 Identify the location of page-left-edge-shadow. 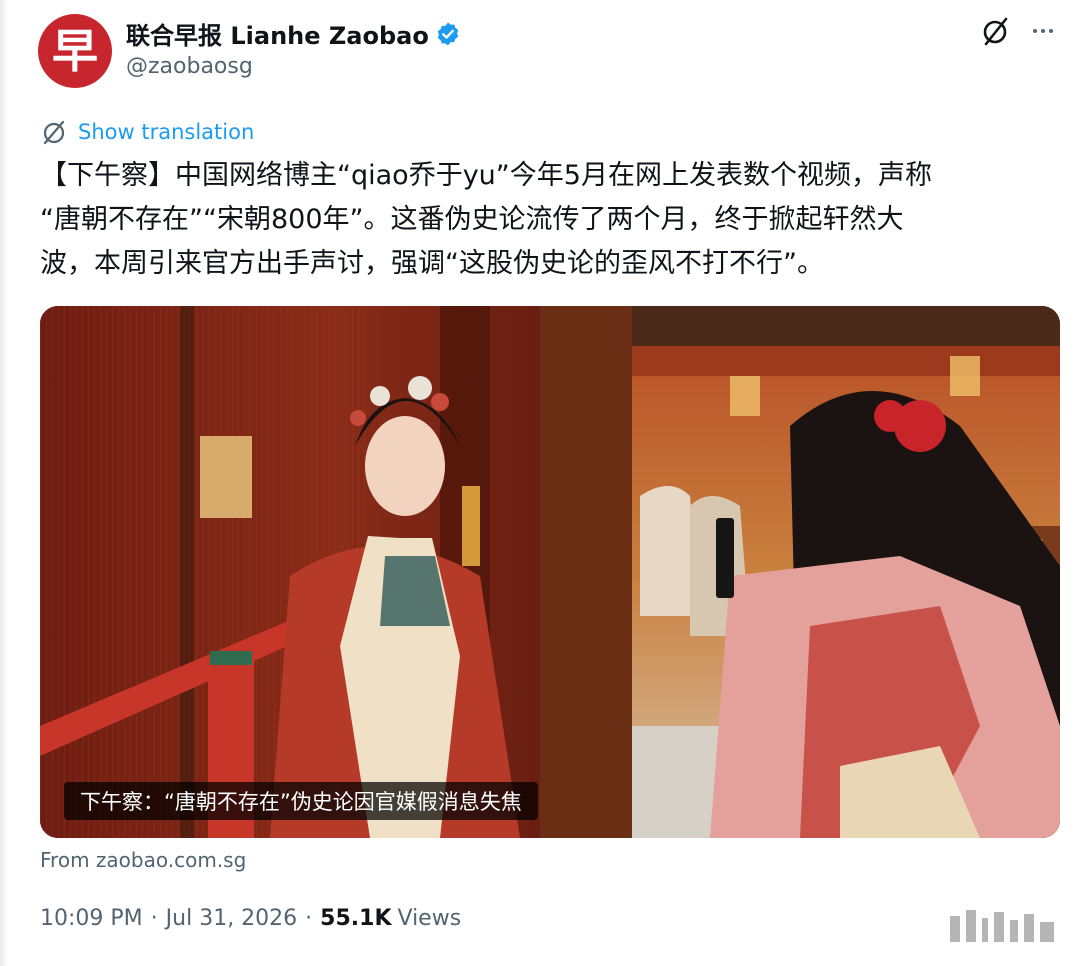
(4, 483).